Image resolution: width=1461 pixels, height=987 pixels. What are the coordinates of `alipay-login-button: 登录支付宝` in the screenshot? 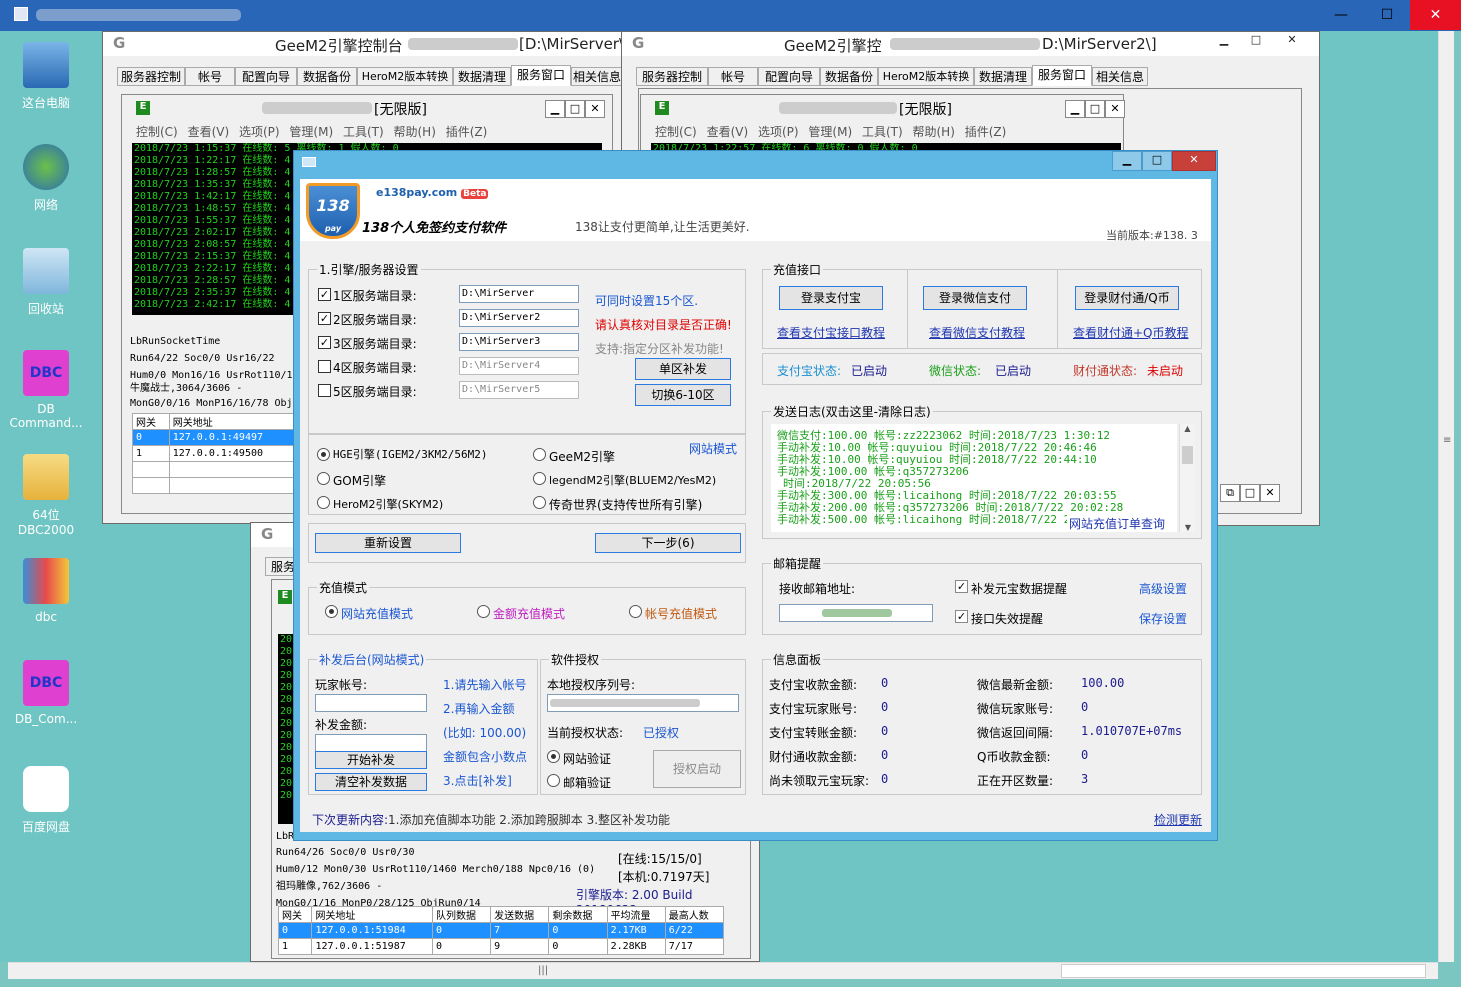 It's located at (831, 298).